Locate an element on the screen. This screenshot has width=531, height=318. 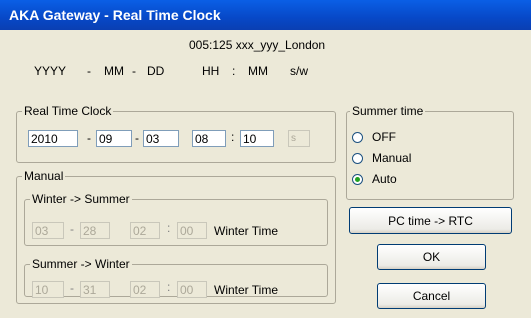
pc-time-to-rtc-button: PC time -> RTC is located at coordinates (430, 220).